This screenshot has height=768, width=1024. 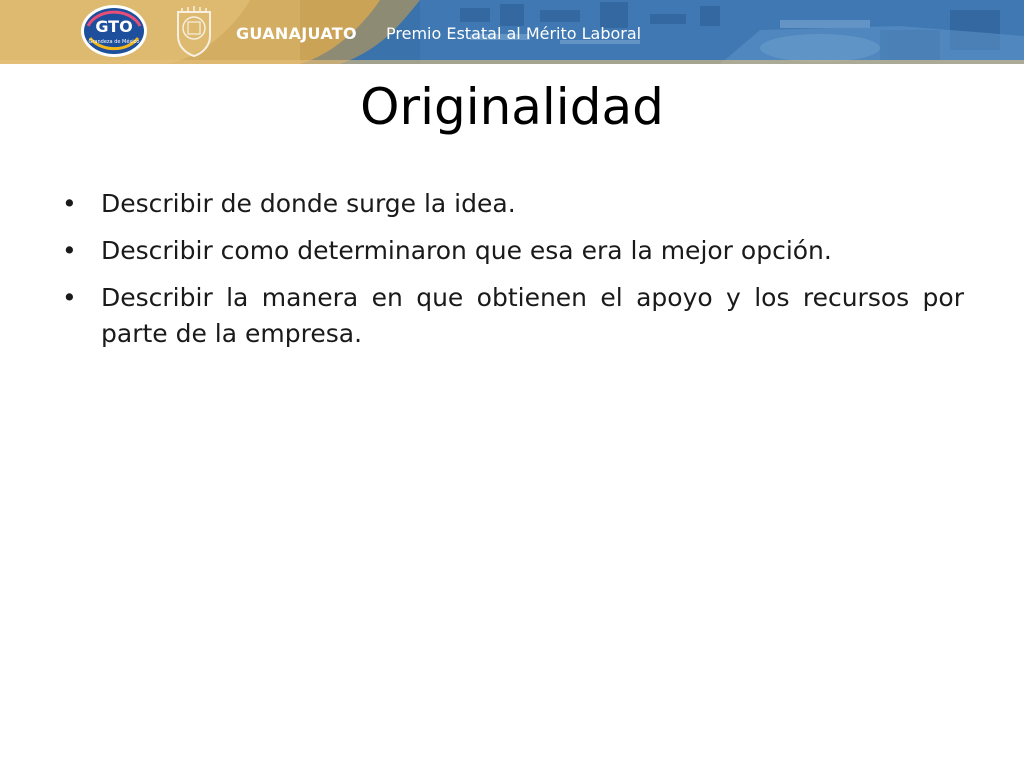 I want to click on gto-logo-text: GTO, so click(x=114, y=26).